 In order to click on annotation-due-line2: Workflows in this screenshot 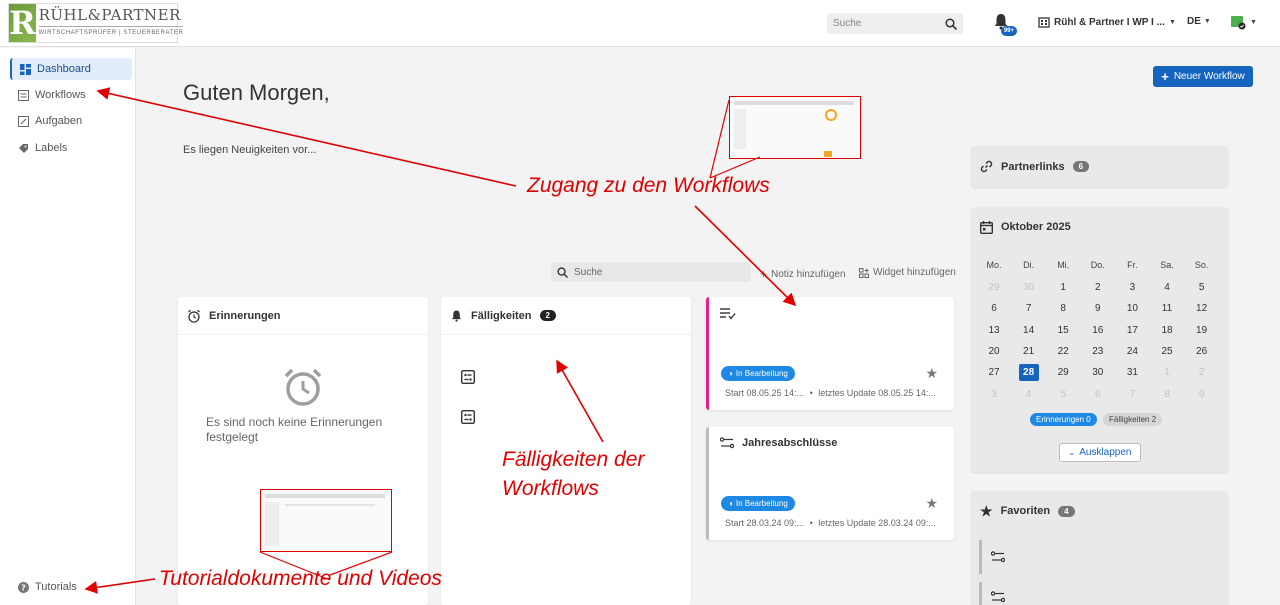, I will do `click(550, 488)`.